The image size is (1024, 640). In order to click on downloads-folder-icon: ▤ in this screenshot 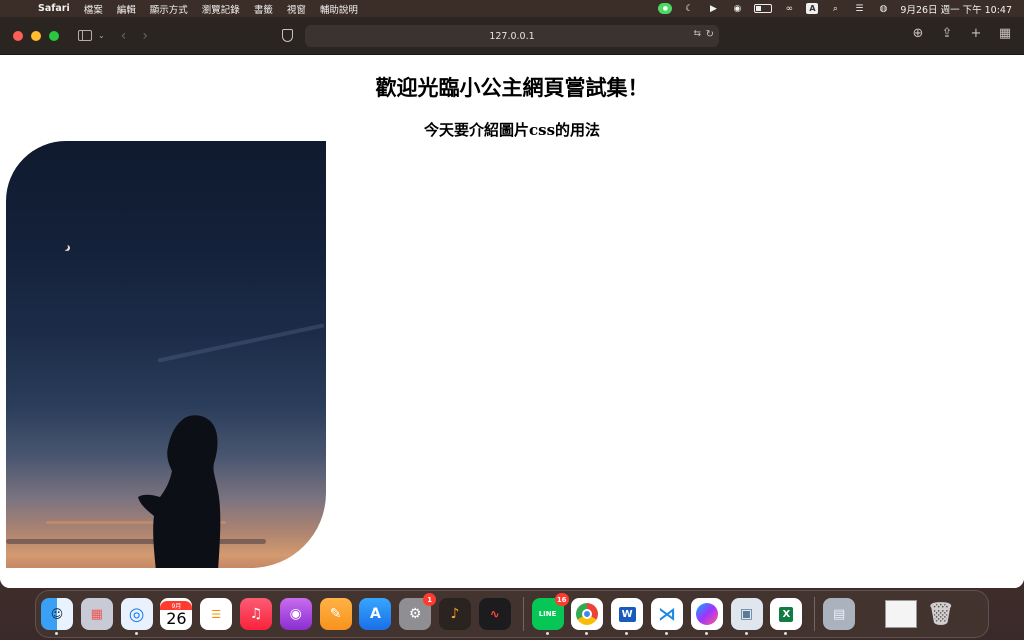, I will do `click(839, 614)`.